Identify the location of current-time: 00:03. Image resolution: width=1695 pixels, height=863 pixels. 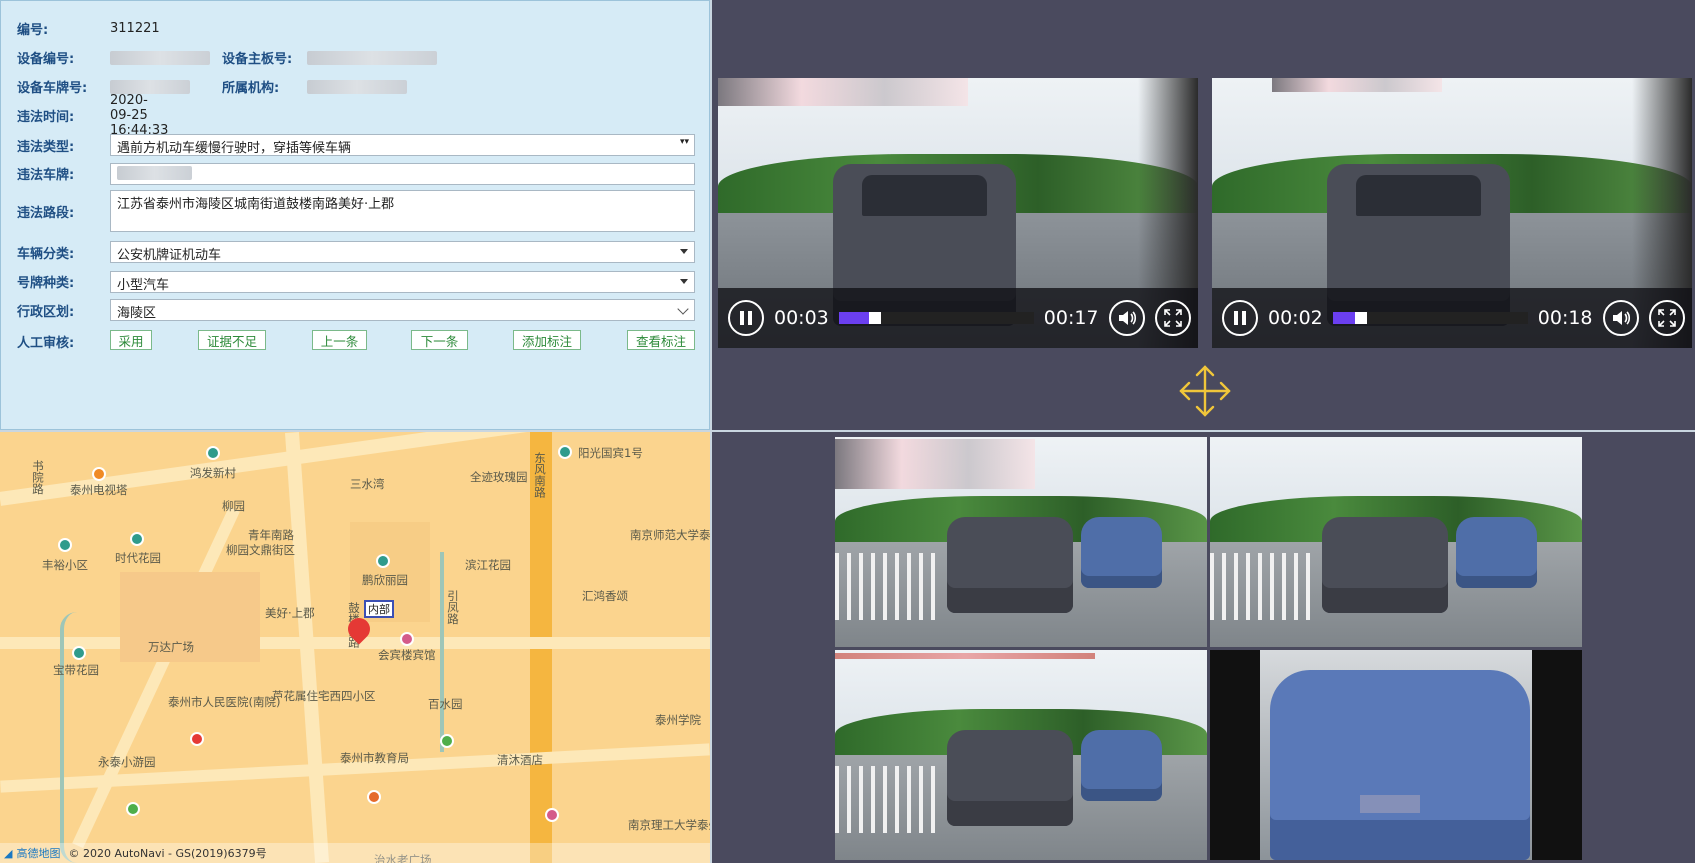
(801, 318).